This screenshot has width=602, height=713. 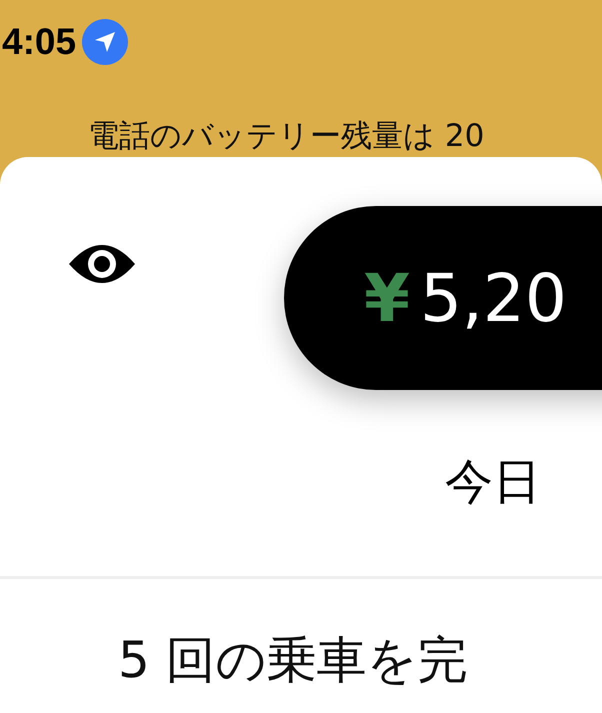 What do you see at coordinates (286, 136) in the screenshot?
I see `notification-text: 電話のバッテリー残量は 20` at bounding box center [286, 136].